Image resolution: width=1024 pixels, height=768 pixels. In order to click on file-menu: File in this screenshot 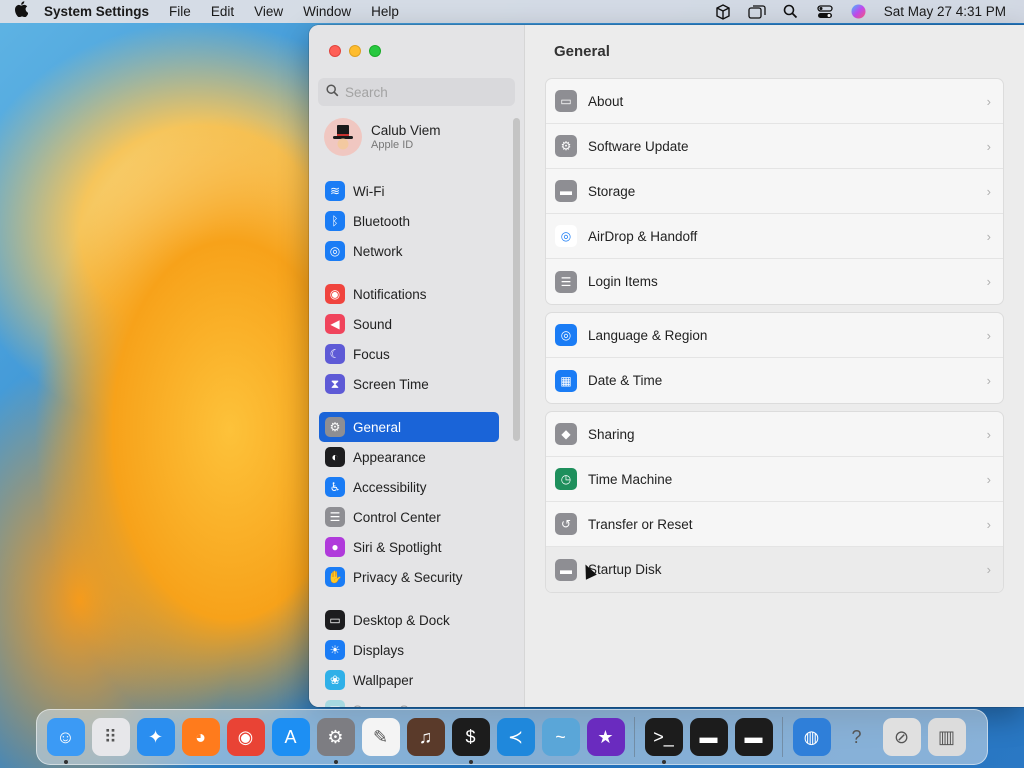, I will do `click(180, 11)`.